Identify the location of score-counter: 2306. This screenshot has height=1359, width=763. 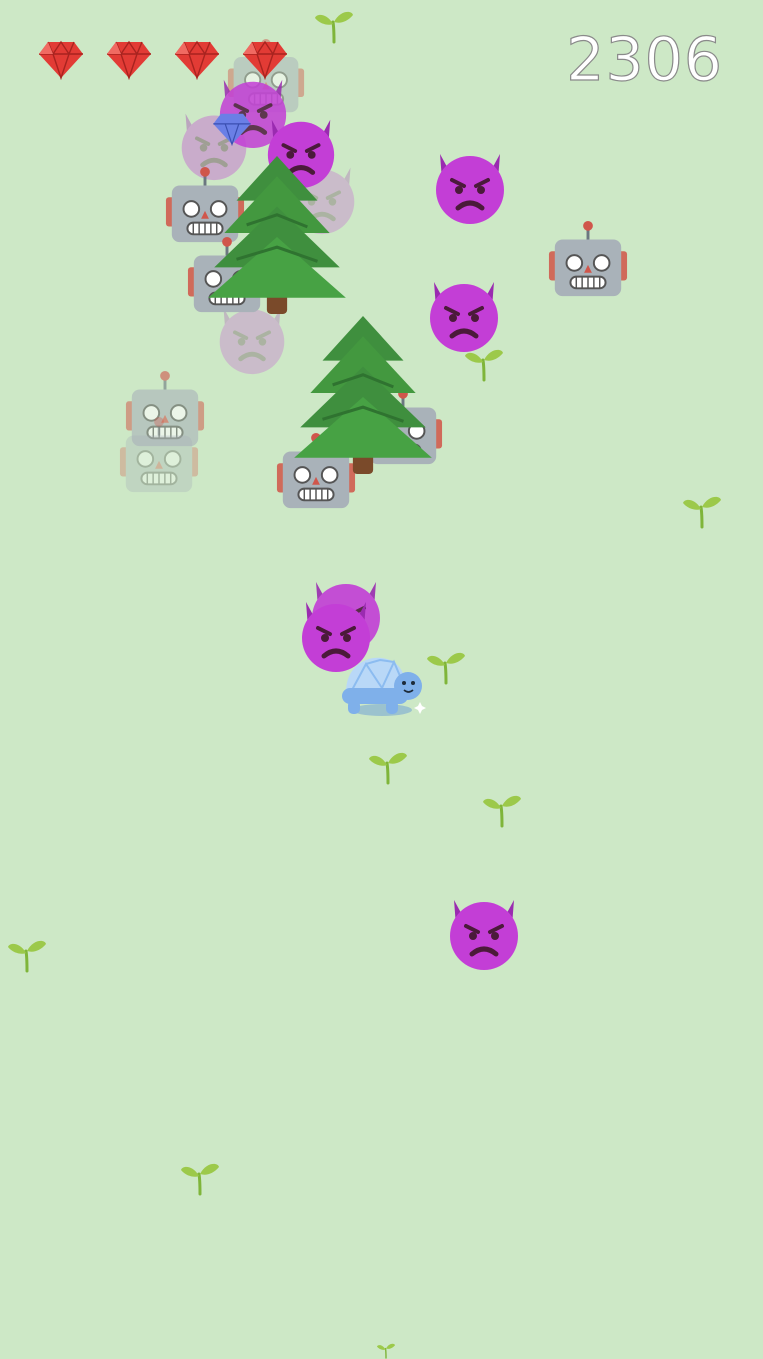
(644, 60).